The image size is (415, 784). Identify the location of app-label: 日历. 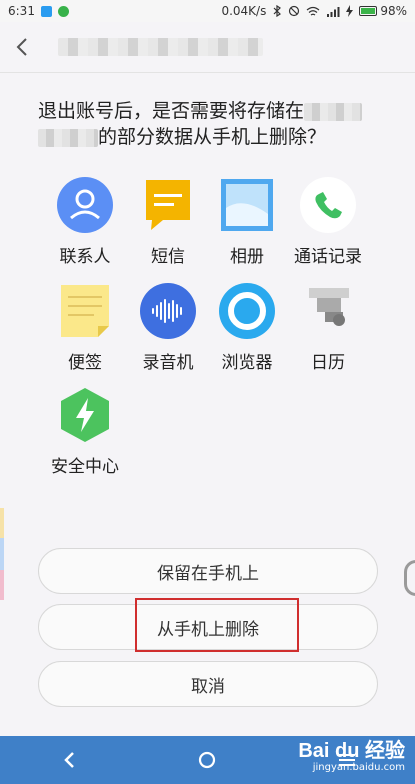
(328, 363).